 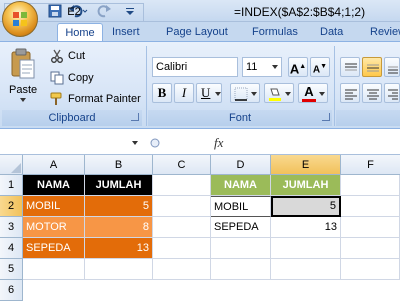 I want to click on tab-data: Data, so click(x=331, y=32).